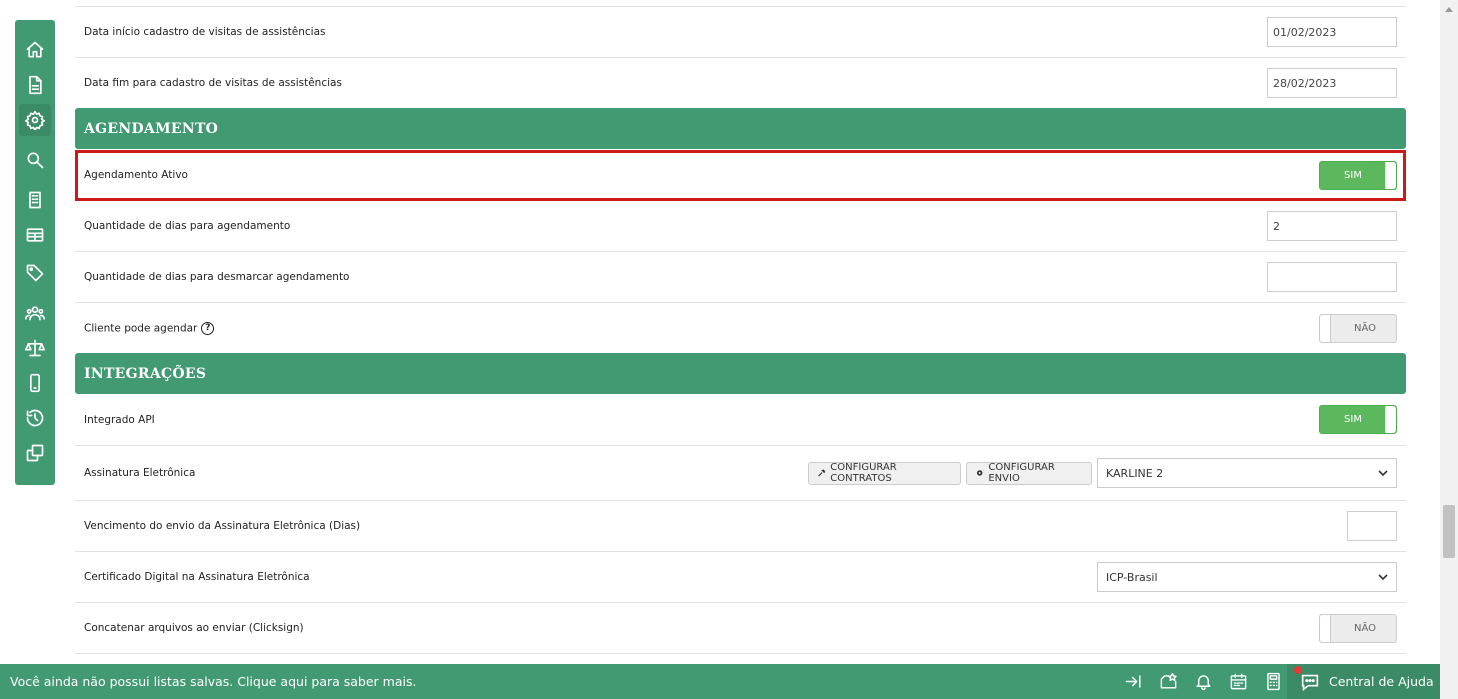  I want to click on toggle-label: SIM, so click(1353, 419).